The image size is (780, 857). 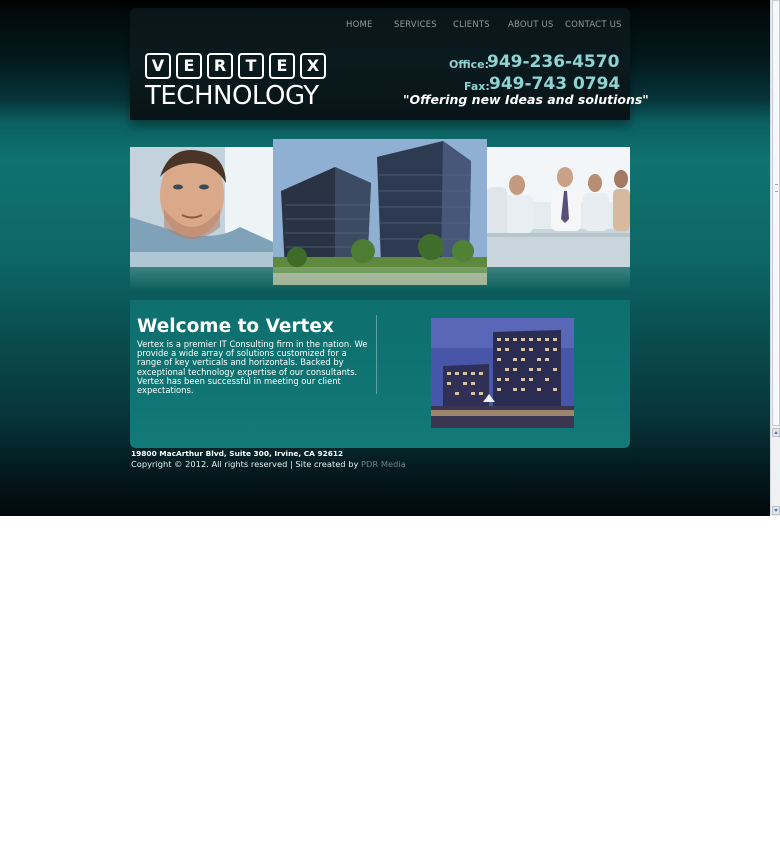 I want to click on scroll-up-arrow-icon, so click(x=776, y=432).